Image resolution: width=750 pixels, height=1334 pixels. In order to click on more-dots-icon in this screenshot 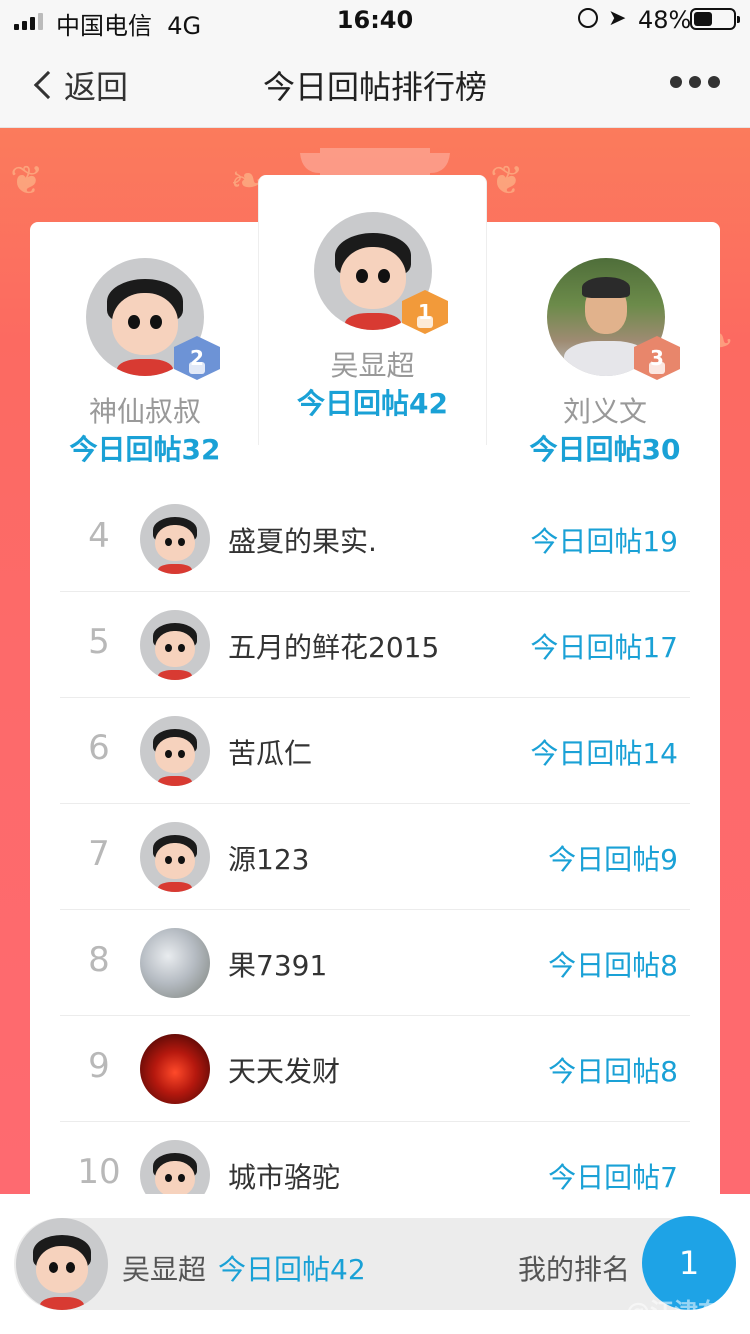, I will do `click(676, 82)`.